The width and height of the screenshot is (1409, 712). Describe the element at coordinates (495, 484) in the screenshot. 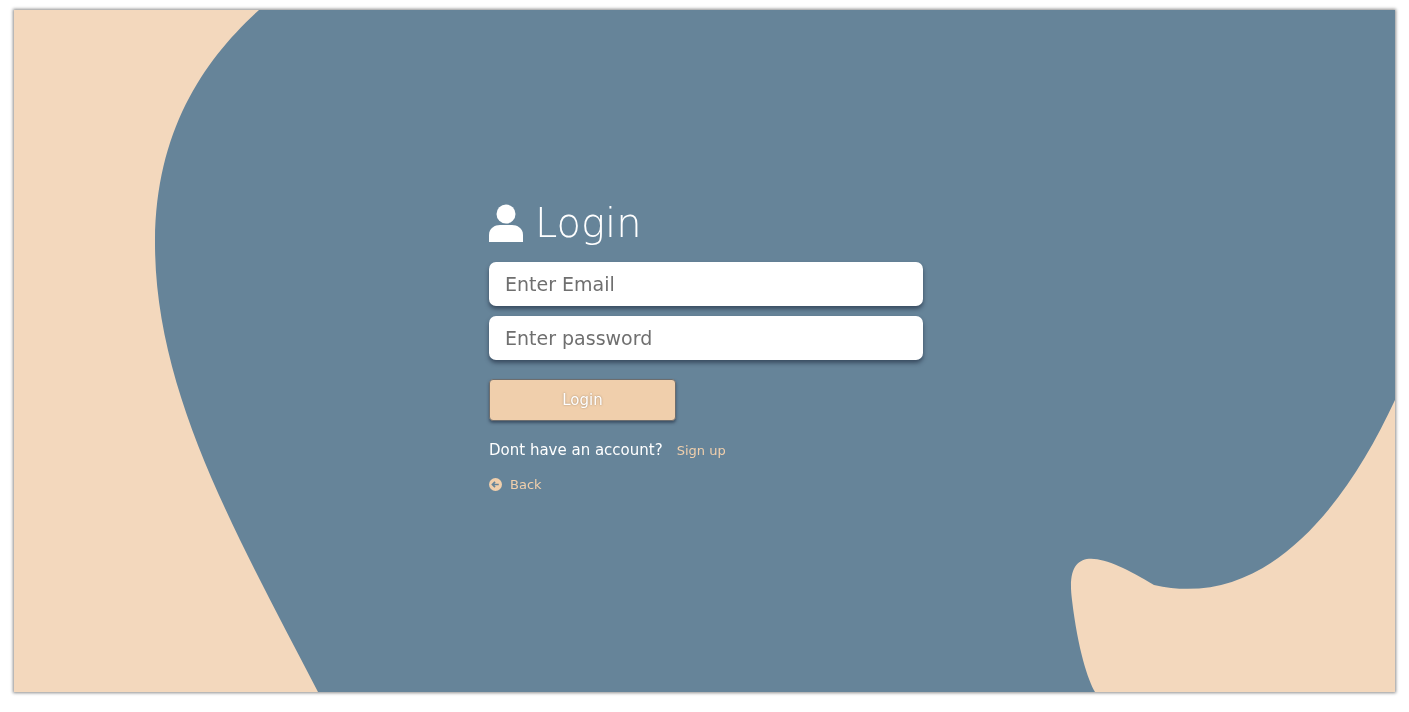

I see `back-arrow-icon` at that location.